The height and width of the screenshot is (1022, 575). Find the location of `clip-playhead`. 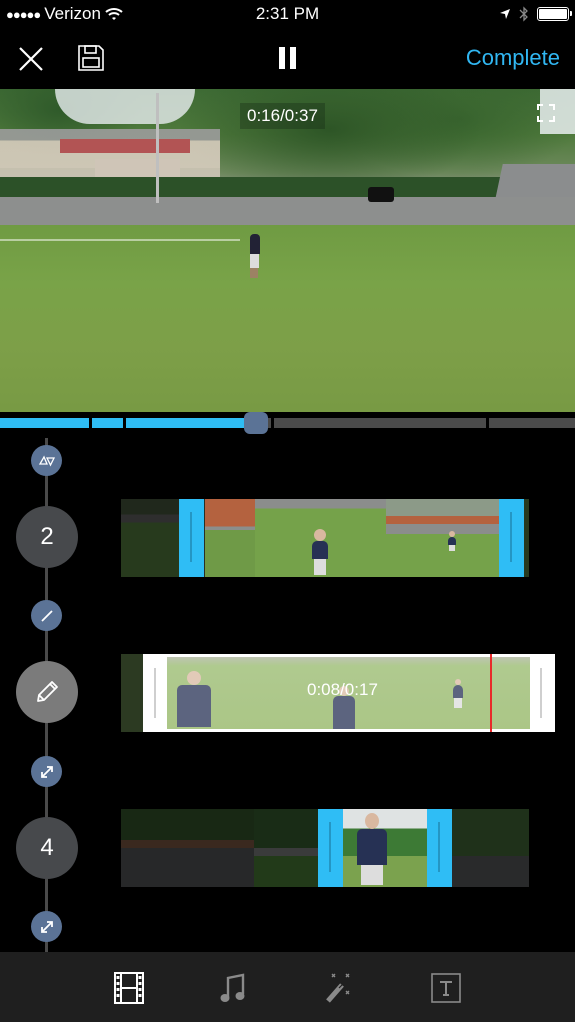

clip-playhead is located at coordinates (491, 693).